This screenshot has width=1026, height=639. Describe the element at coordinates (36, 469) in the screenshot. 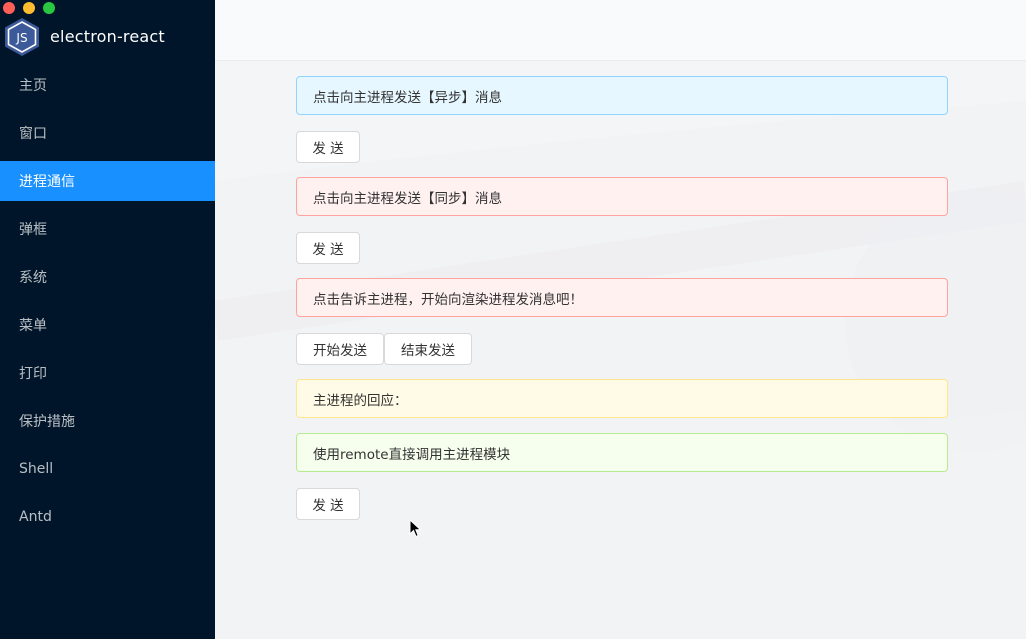

I see `sidebar-item-label: Shell` at that location.